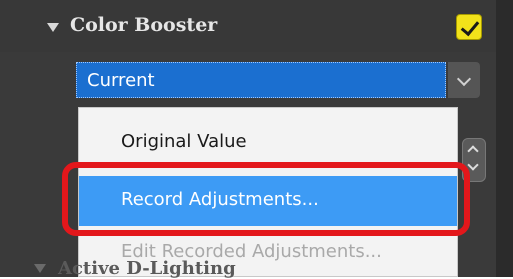  What do you see at coordinates (121, 80) in the screenshot?
I see `preset-select-value: Current` at bounding box center [121, 80].